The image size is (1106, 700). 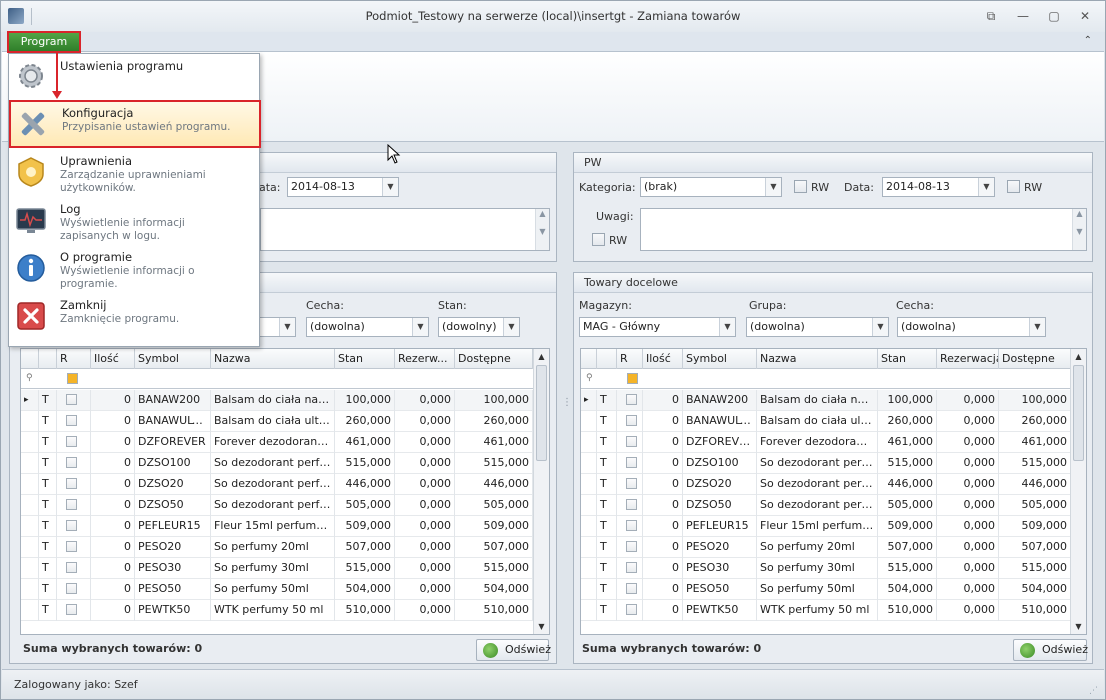 What do you see at coordinates (663, 359) in the screenshot?
I see `grid-column-header: Ilość` at bounding box center [663, 359].